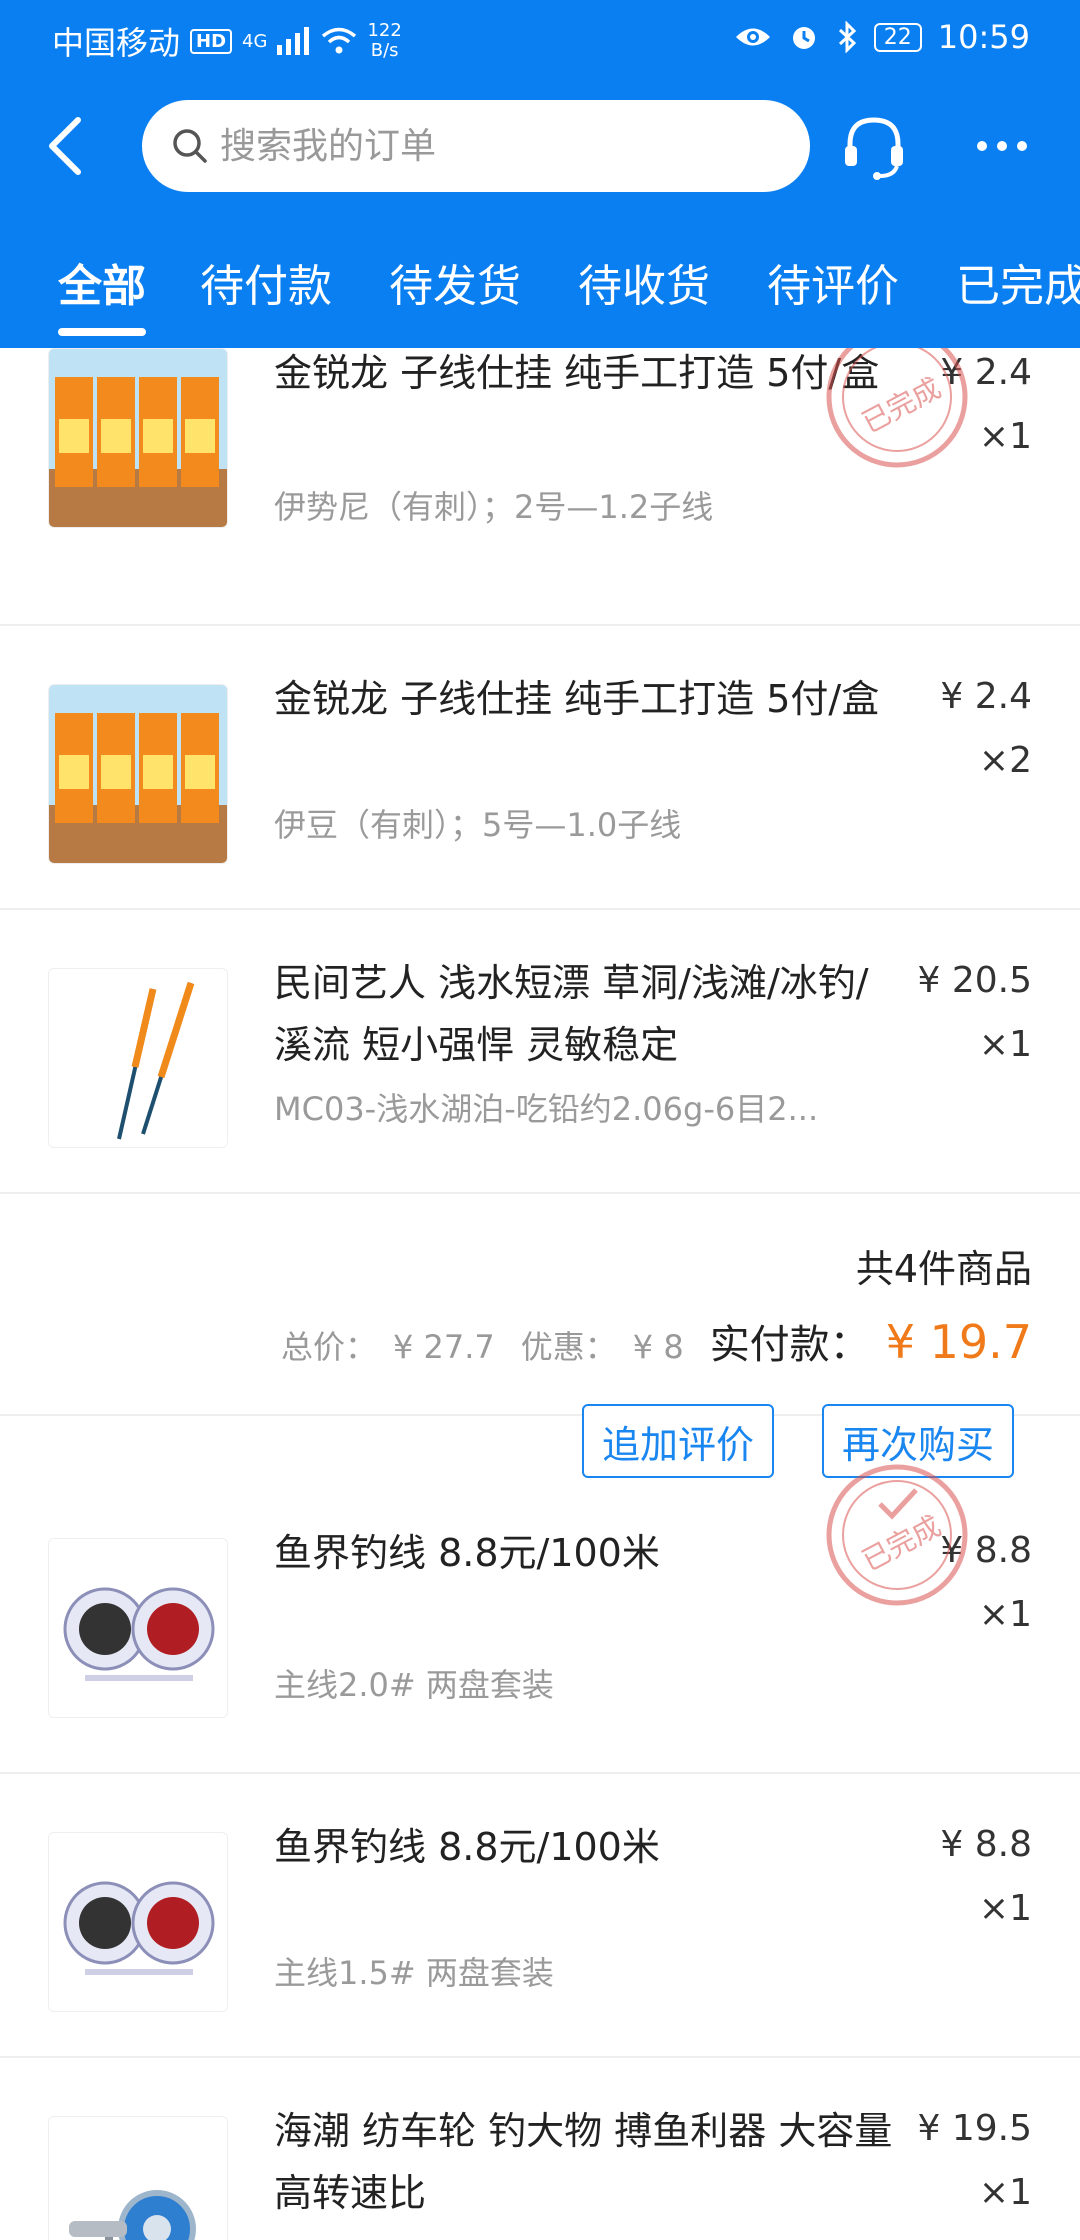 The image size is (1080, 2240). What do you see at coordinates (540, 1305) in the screenshot?
I see `order-summary: 共4件商品 总价： ¥ 27.7 优惠： ¥ 8 实付款： ¥ 19.7` at bounding box center [540, 1305].